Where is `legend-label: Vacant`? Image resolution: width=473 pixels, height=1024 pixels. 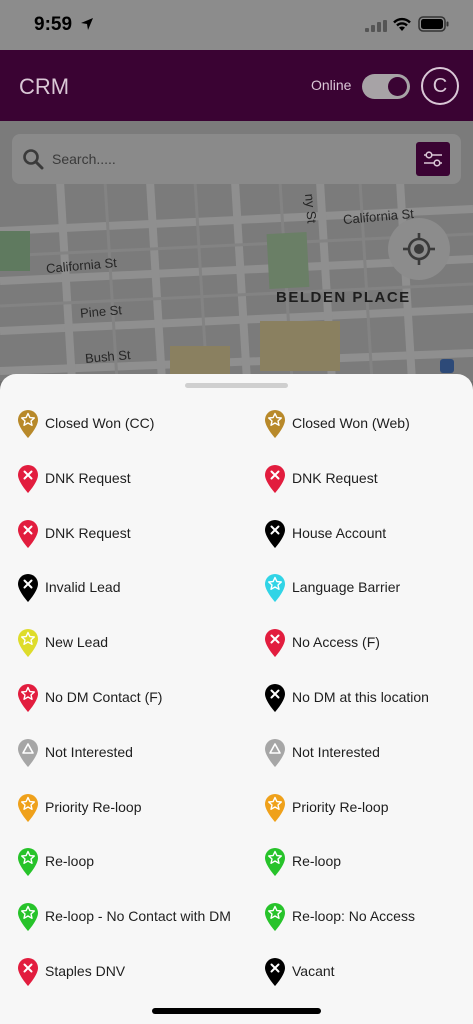 legend-label: Vacant is located at coordinates (313, 971).